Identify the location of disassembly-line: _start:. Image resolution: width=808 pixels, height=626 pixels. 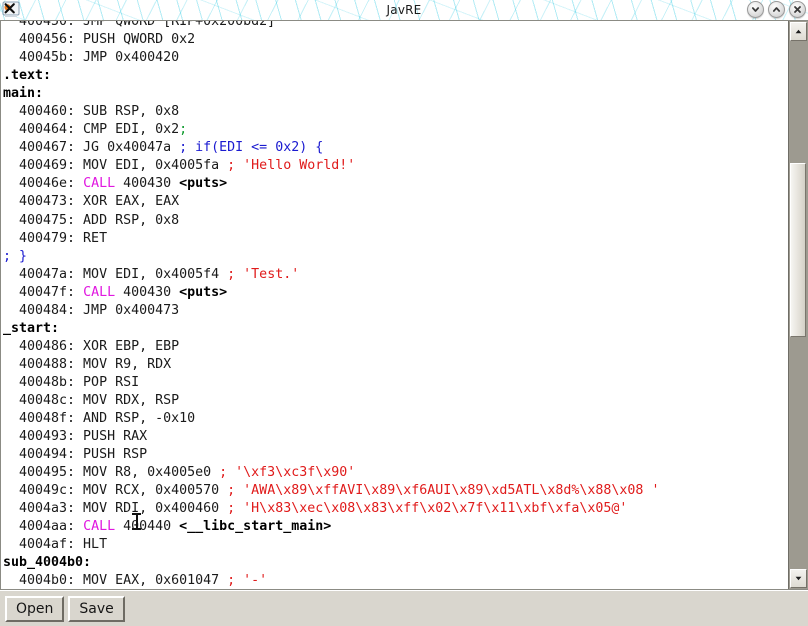
(31, 328).